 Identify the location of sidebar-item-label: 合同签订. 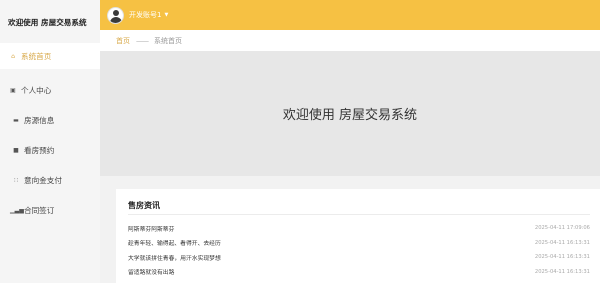
(39, 210).